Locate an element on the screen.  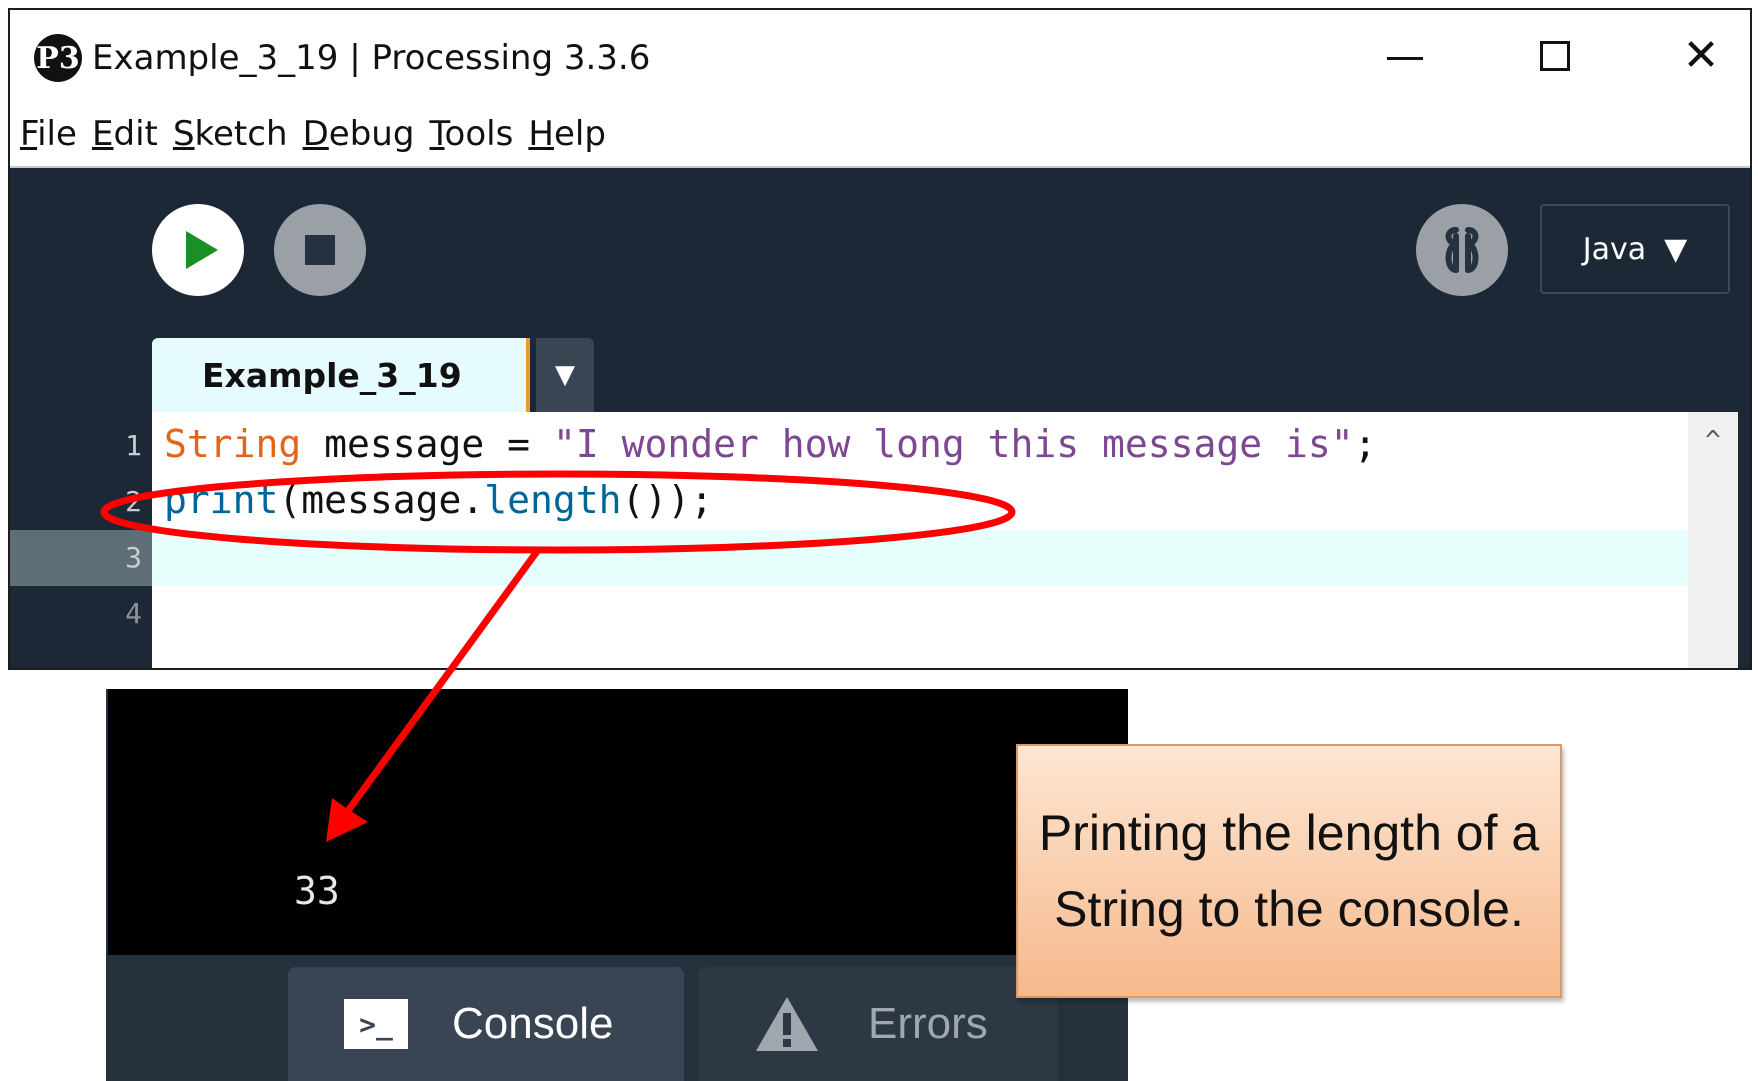
menu-sketch-label: ketch is located at coordinates (241, 134).